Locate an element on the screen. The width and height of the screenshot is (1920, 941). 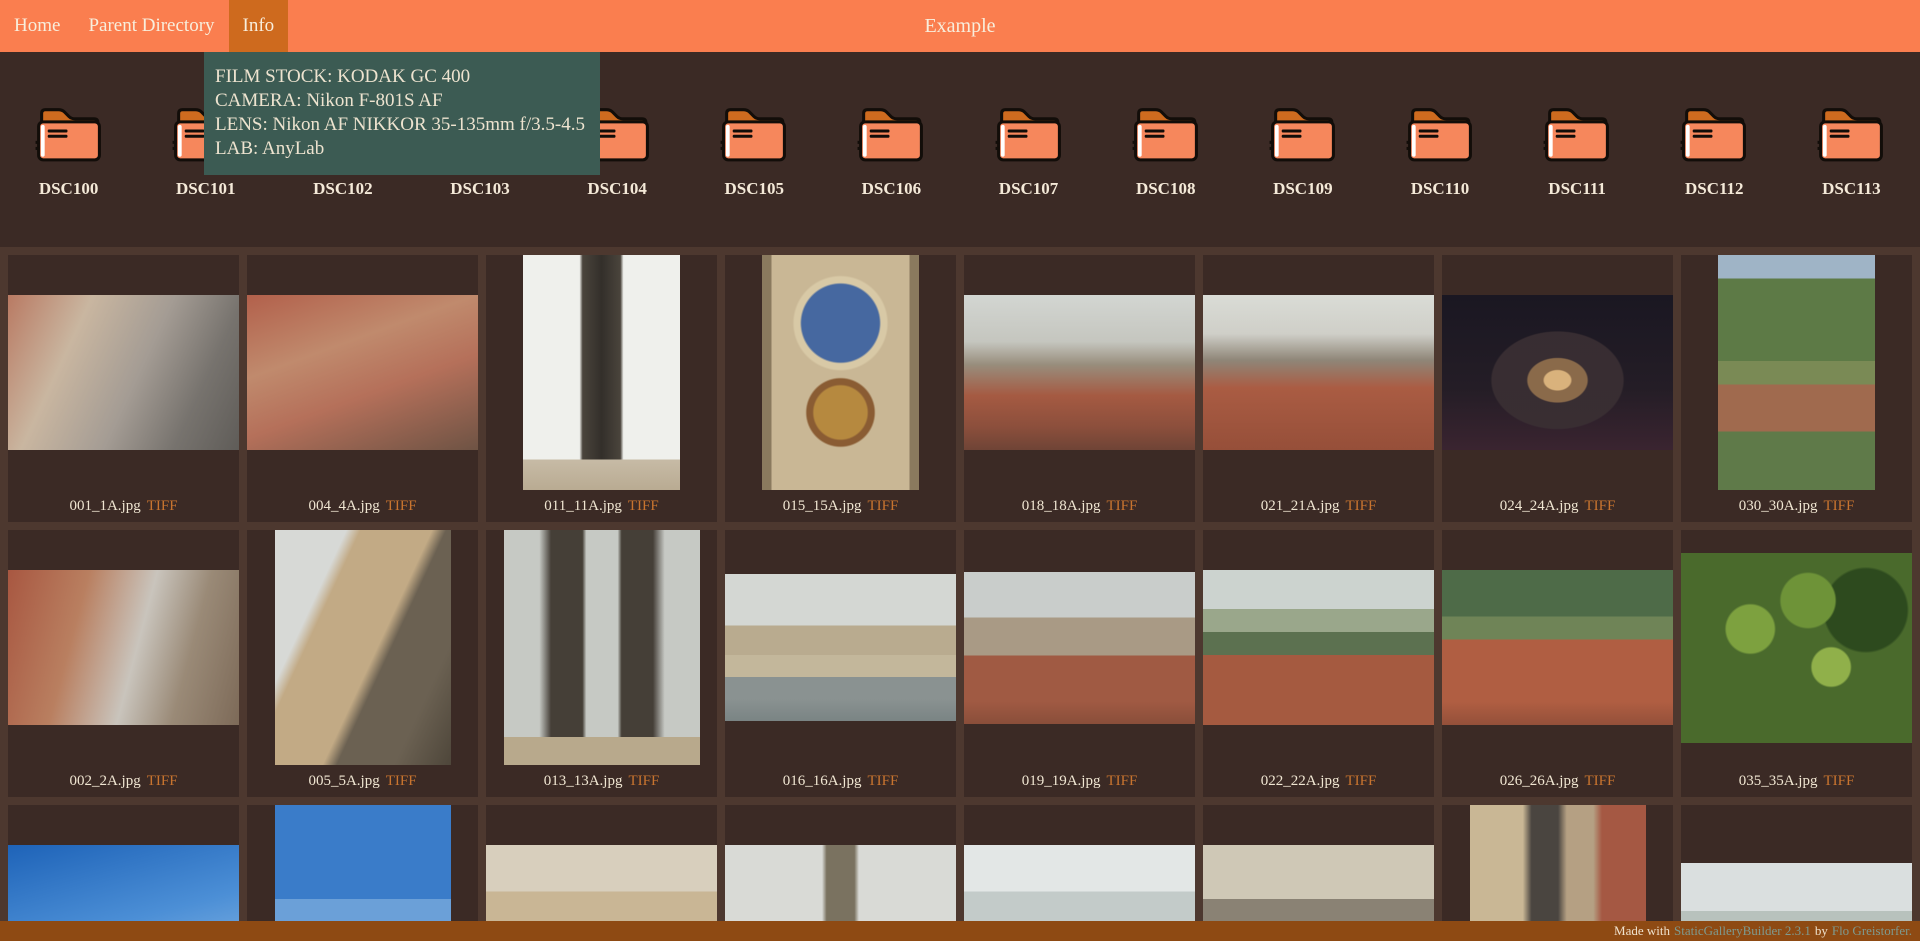
folder-item-dsc109: DSC109 is located at coordinates (1302, 151).